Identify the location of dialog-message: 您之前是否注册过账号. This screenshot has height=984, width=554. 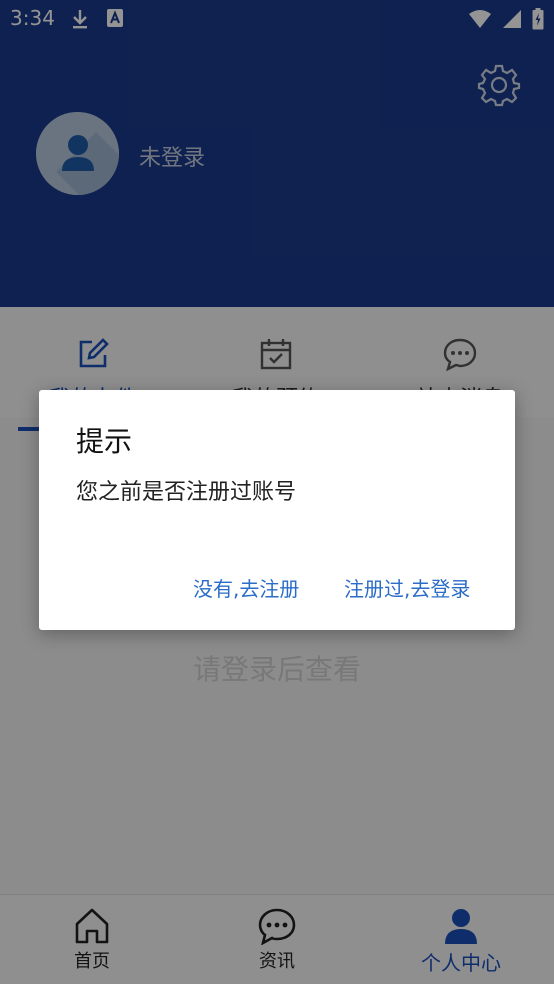
(186, 492).